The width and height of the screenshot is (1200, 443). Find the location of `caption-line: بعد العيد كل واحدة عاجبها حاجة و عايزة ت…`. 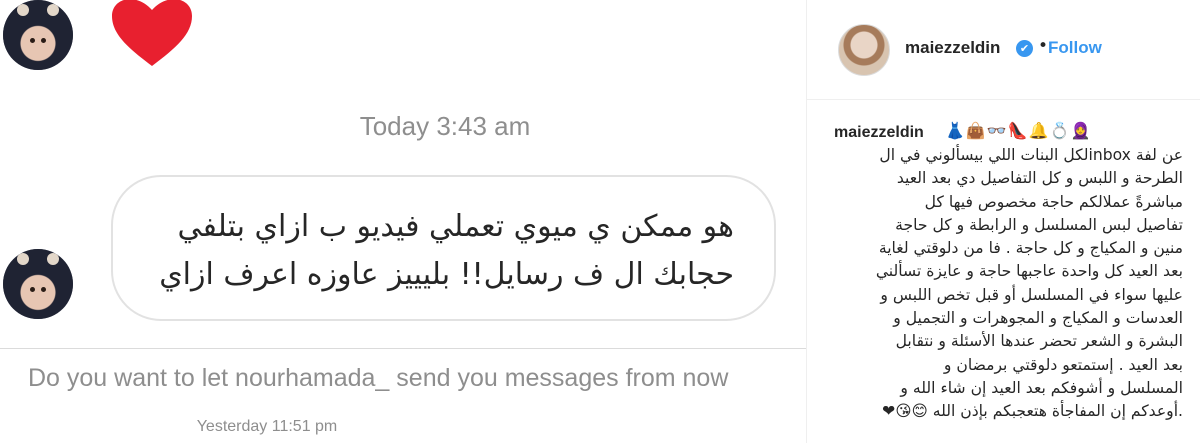

caption-line: بعد العيد كل واحدة عاجبها حاجة و عايزة ت… is located at coordinates (1029, 271).